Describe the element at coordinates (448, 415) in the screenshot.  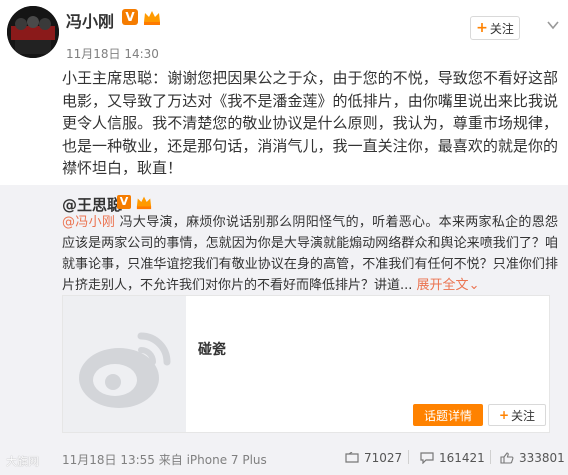
I see `topic-detail-button: 话题详情` at that location.